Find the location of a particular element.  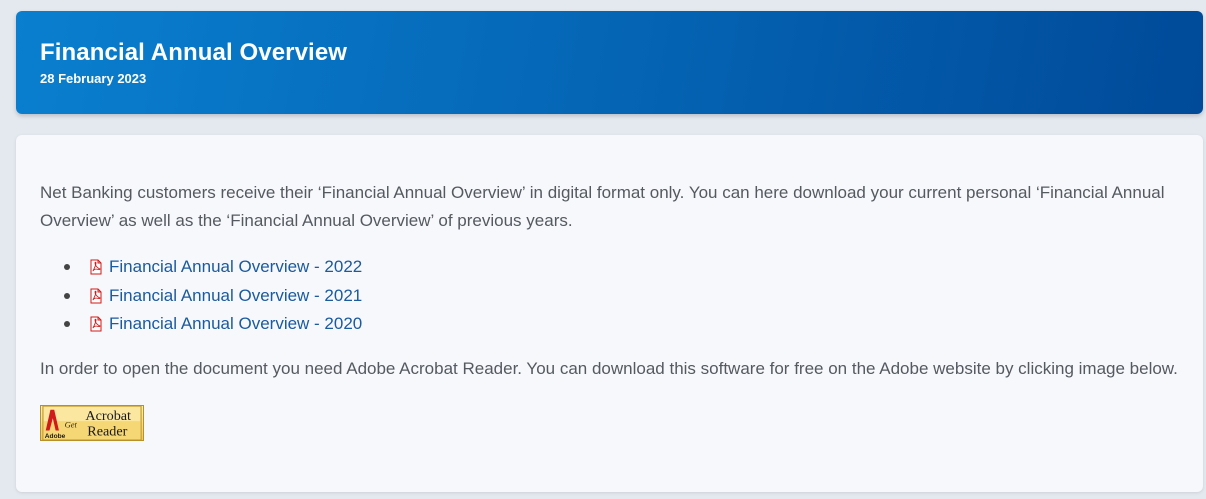

get-acrobat-reader-link: Adobe Get Acrobat Reader is located at coordinates (92, 412).